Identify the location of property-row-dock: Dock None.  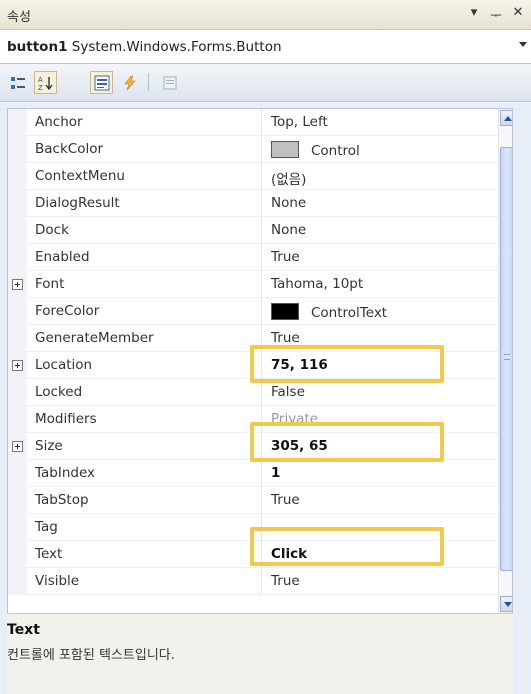
(260, 230).